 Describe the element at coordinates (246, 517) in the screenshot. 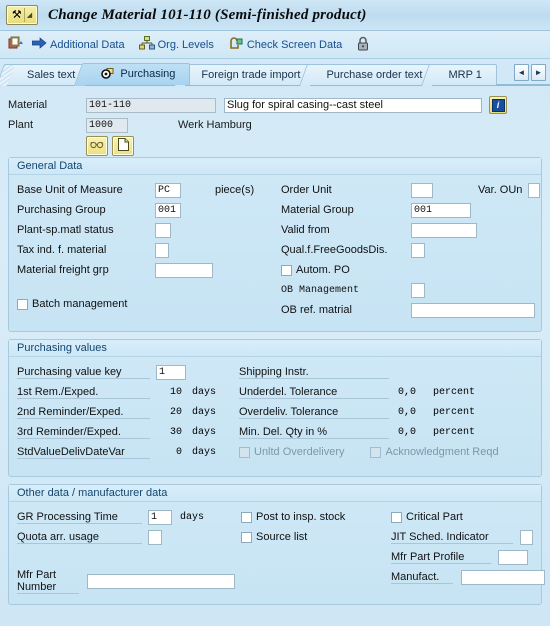

I see `post-to-insp-stock-checkbox` at that location.